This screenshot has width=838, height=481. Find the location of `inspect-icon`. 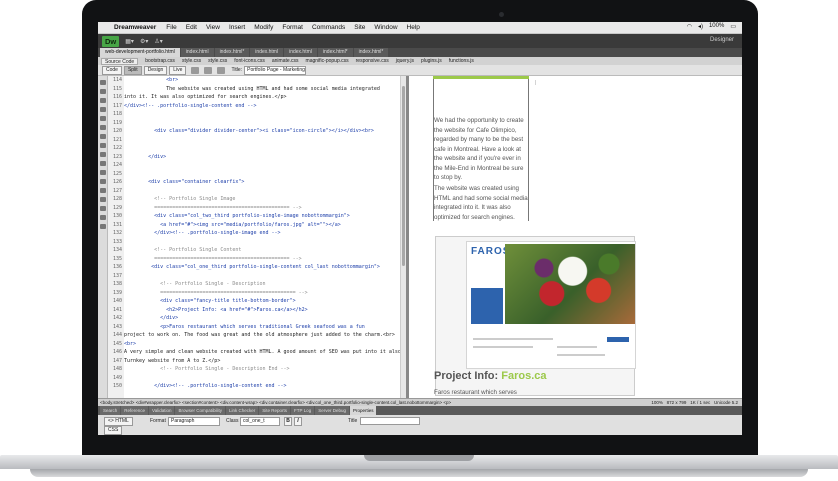

inspect-icon is located at coordinates (195, 70).